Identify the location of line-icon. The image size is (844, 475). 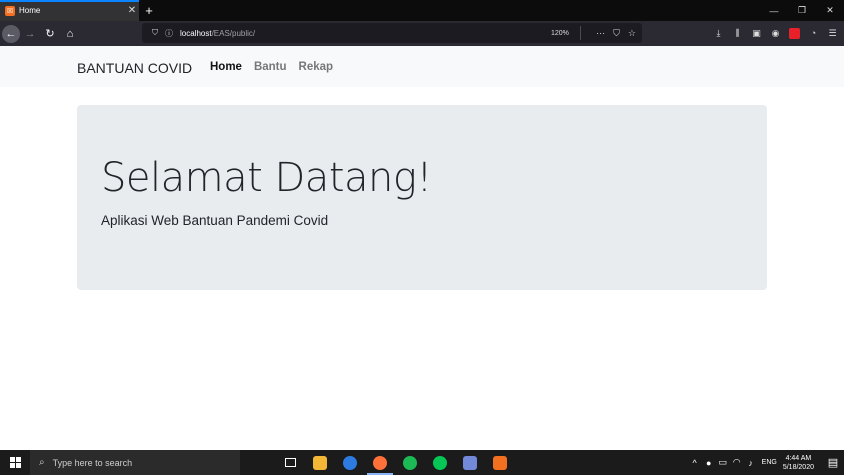
(440, 462).